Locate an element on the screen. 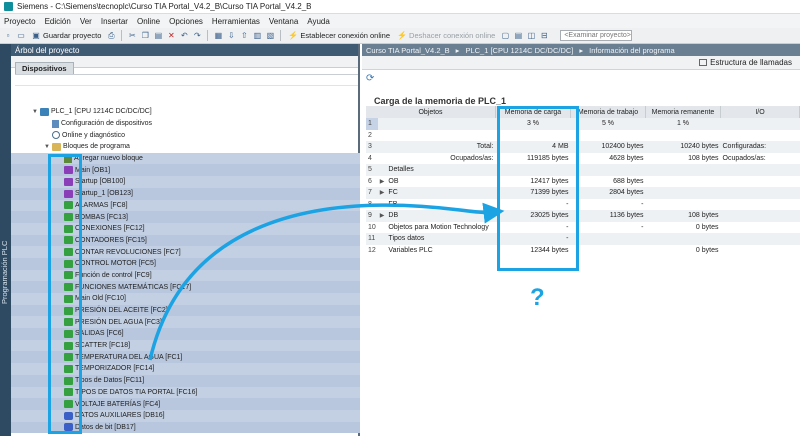 Image resolution: width=800 pixels, height=436 pixels. row-index-cell: 3 is located at coordinates (372, 147).